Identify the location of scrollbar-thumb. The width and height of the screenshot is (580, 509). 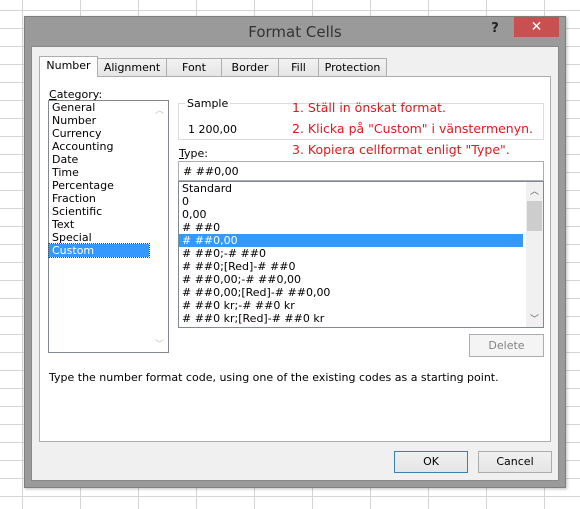
(534, 216).